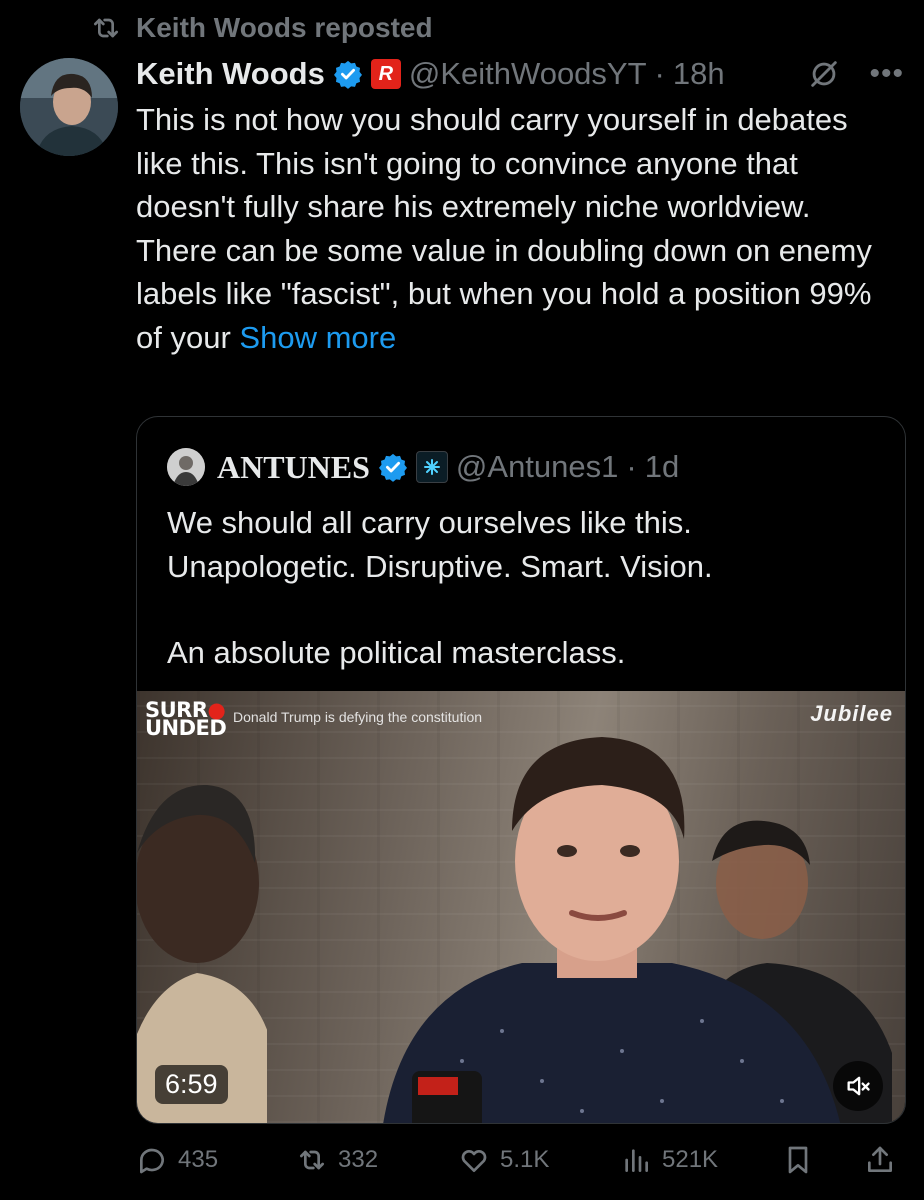  What do you see at coordinates (824, 74) in the screenshot?
I see `grok-icon` at bounding box center [824, 74].